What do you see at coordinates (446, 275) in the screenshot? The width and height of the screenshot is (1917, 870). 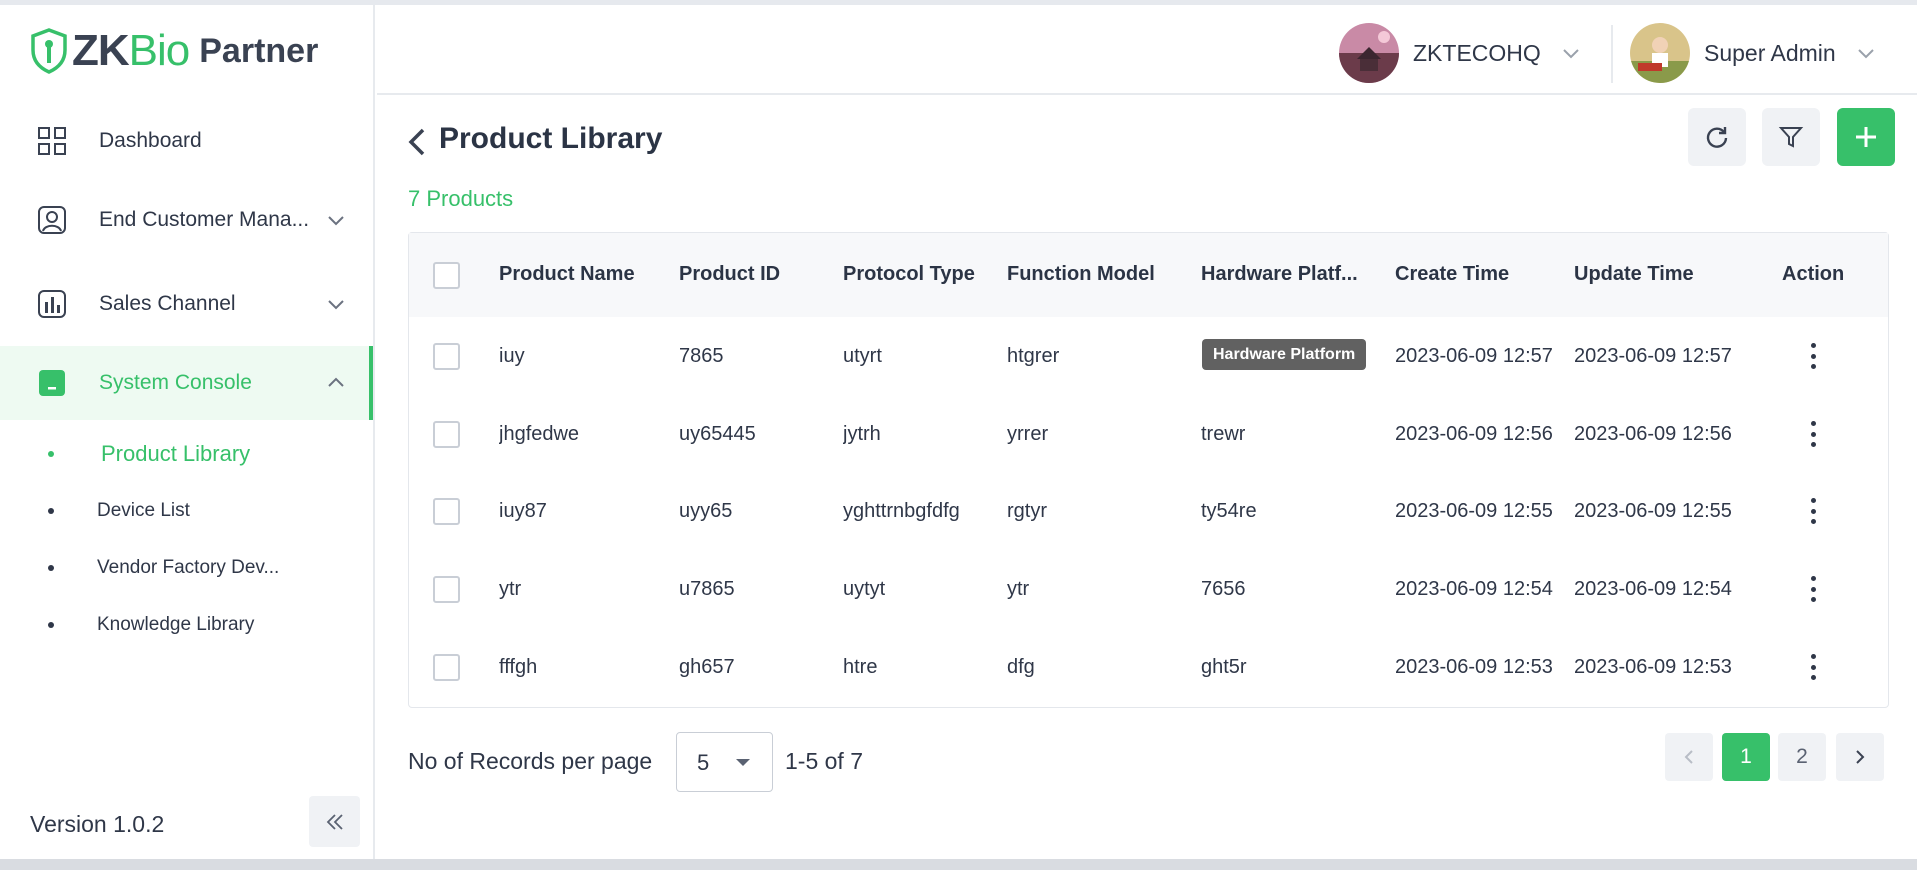 I see `select-all-checkbox` at bounding box center [446, 275].